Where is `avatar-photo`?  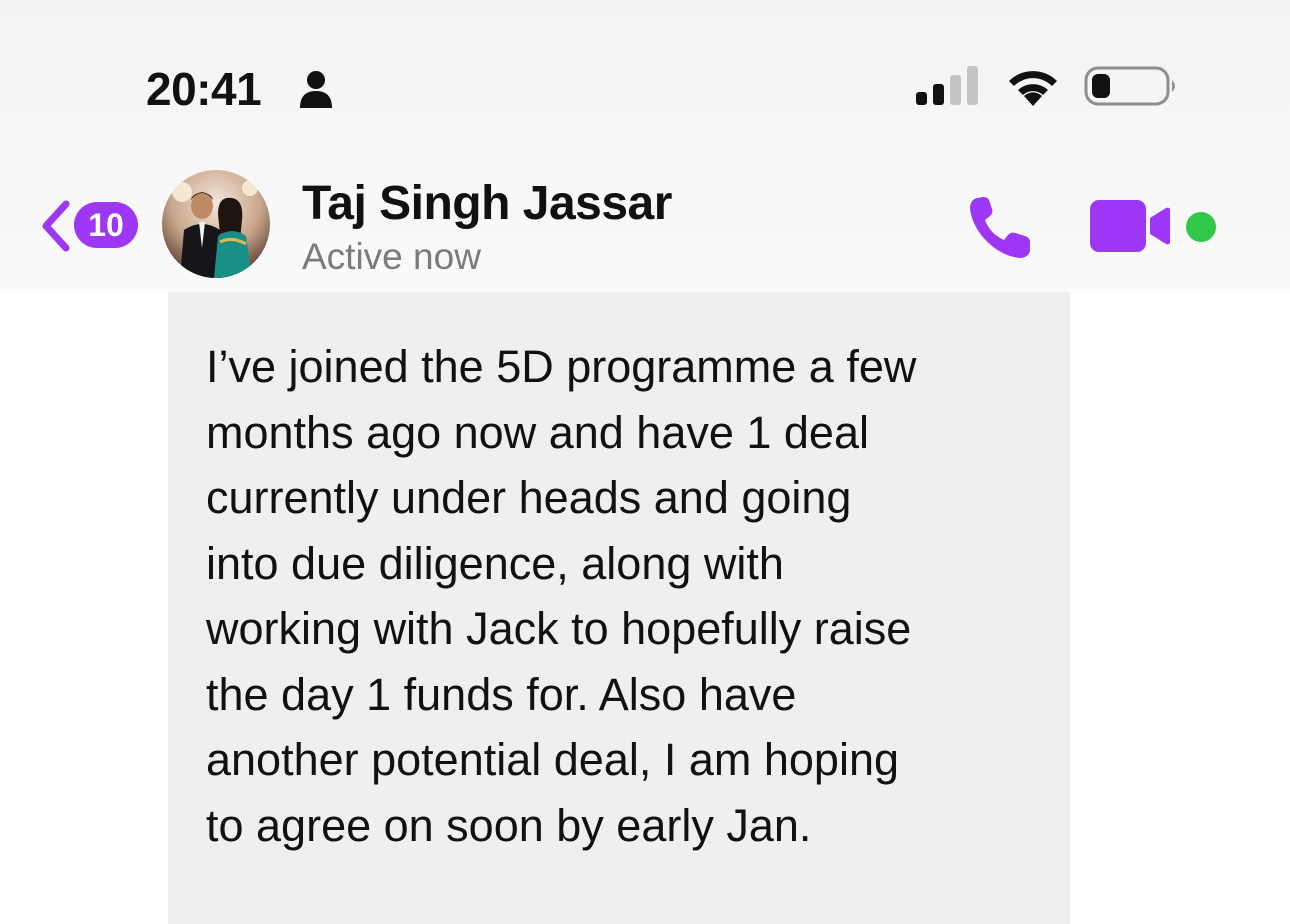
avatar-photo is located at coordinates (216, 224).